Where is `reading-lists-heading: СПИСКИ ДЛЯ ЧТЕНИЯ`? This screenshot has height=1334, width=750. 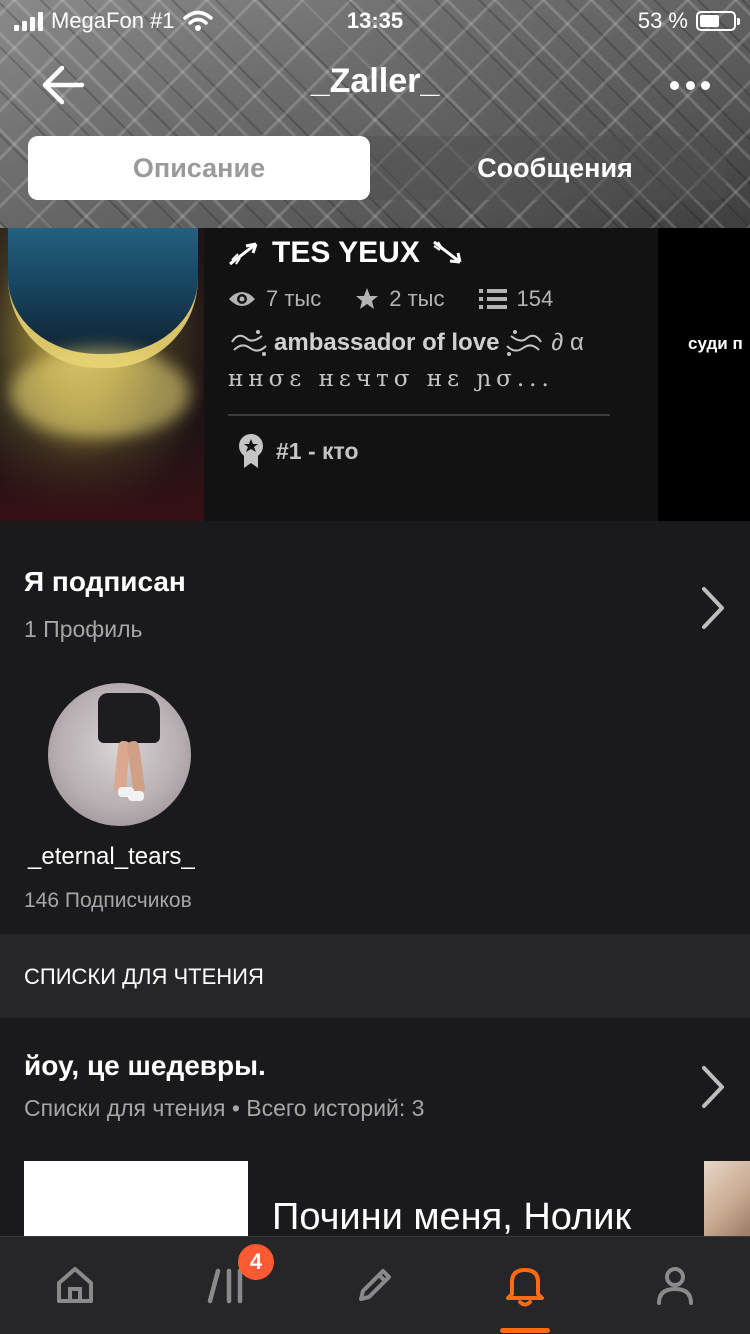
reading-lists-heading: СПИСКИ ДЛЯ ЧТЕНИЯ is located at coordinates (144, 976).